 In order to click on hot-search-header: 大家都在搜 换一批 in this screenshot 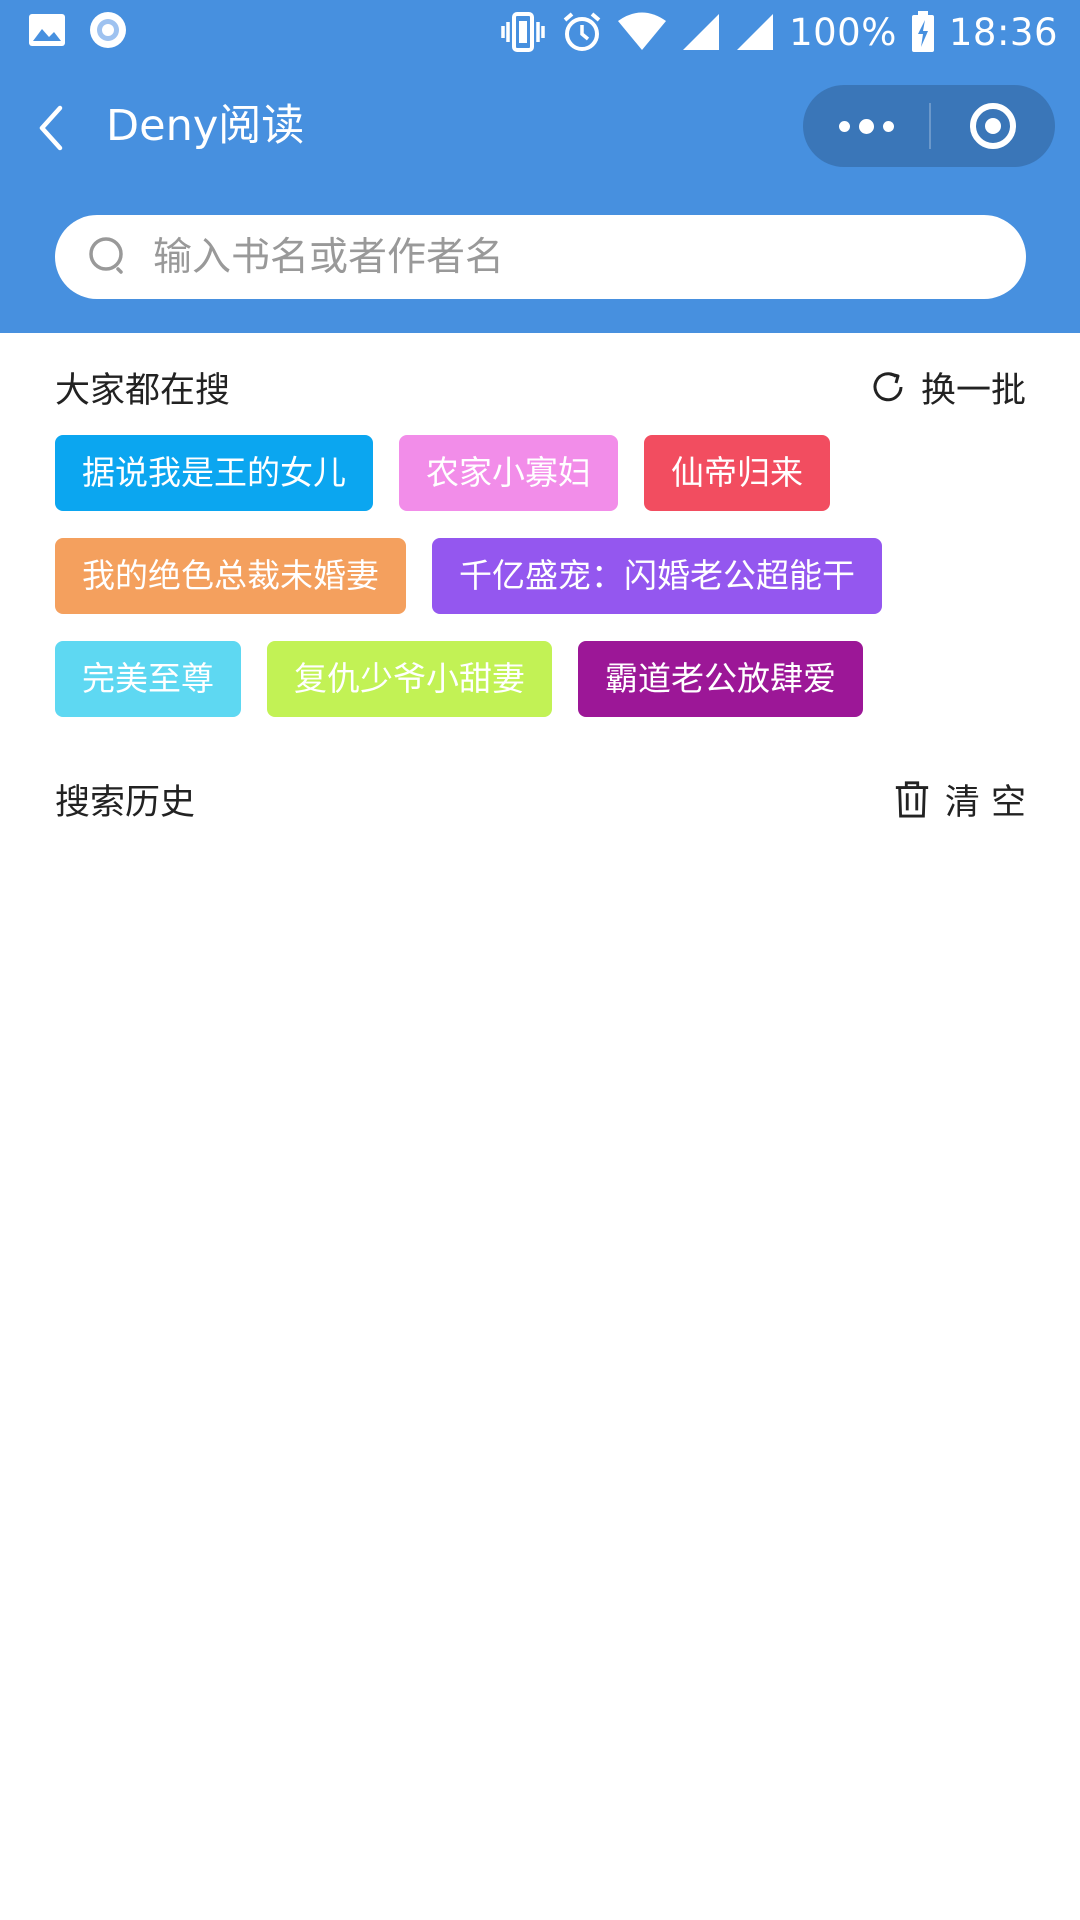, I will do `click(540, 387)`.